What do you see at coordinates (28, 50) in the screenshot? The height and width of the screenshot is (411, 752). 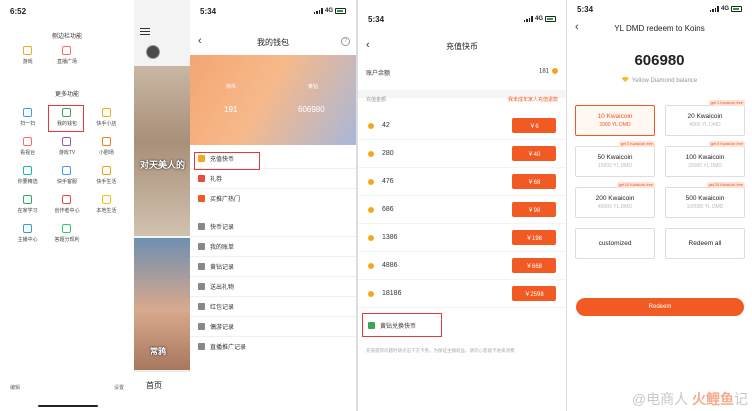 I see `game-icon` at bounding box center [28, 50].